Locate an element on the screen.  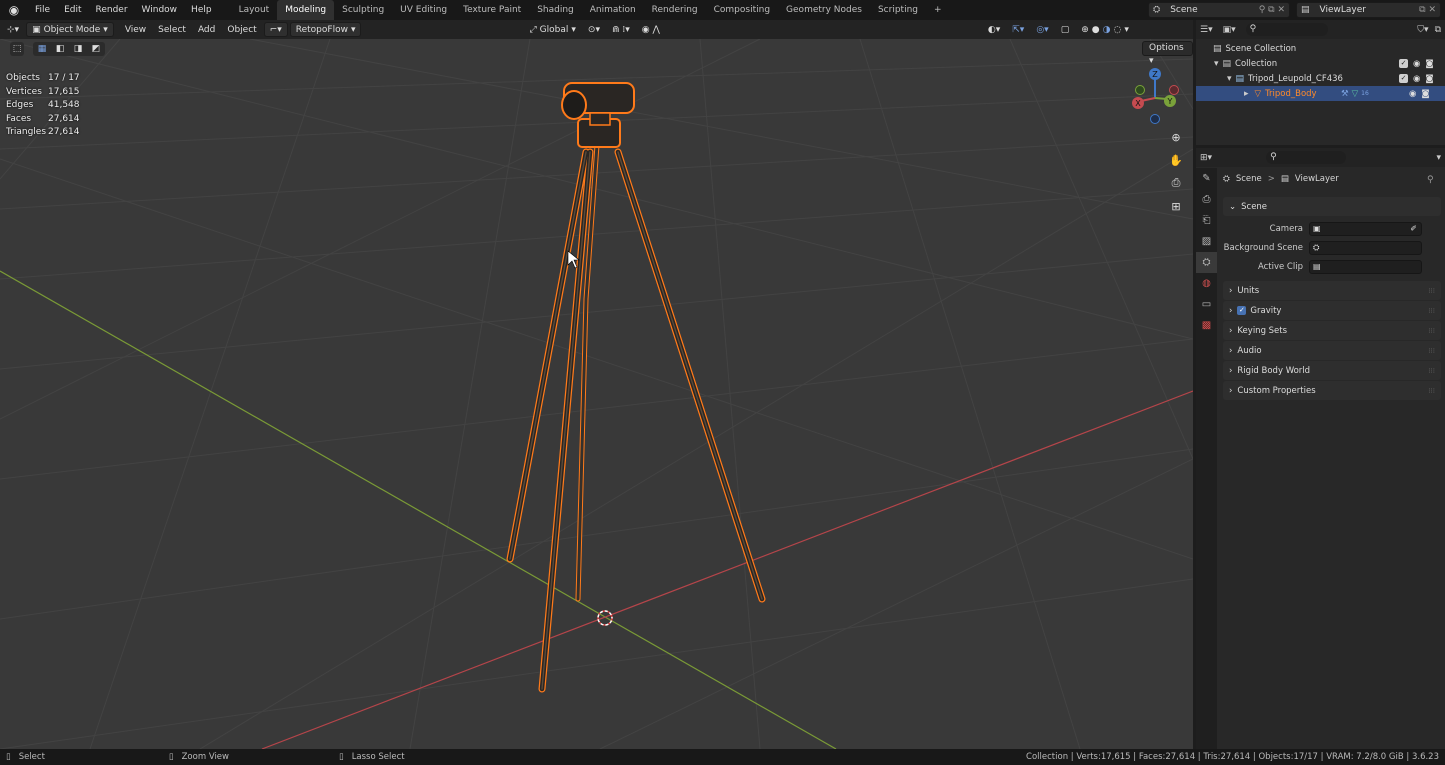
zoom-icon: ⊕ is located at coordinates (1176, 137).